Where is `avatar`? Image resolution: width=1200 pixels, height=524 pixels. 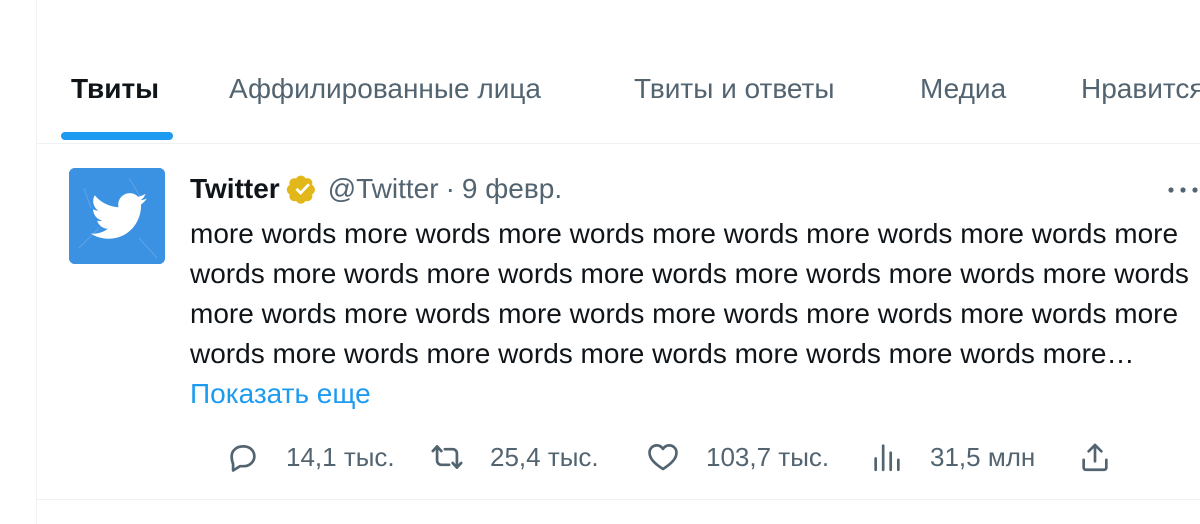 avatar is located at coordinates (117, 216).